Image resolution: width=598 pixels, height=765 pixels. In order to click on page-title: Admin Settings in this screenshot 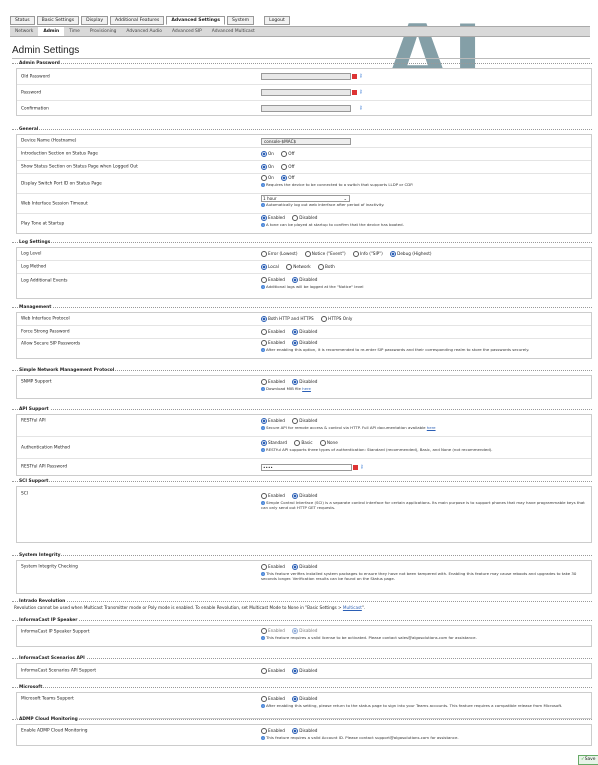, I will do `click(46, 50)`.